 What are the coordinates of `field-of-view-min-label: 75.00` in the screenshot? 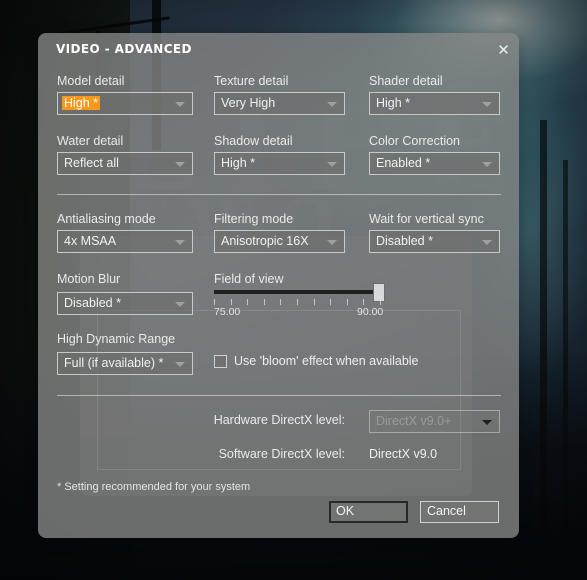 It's located at (227, 312).